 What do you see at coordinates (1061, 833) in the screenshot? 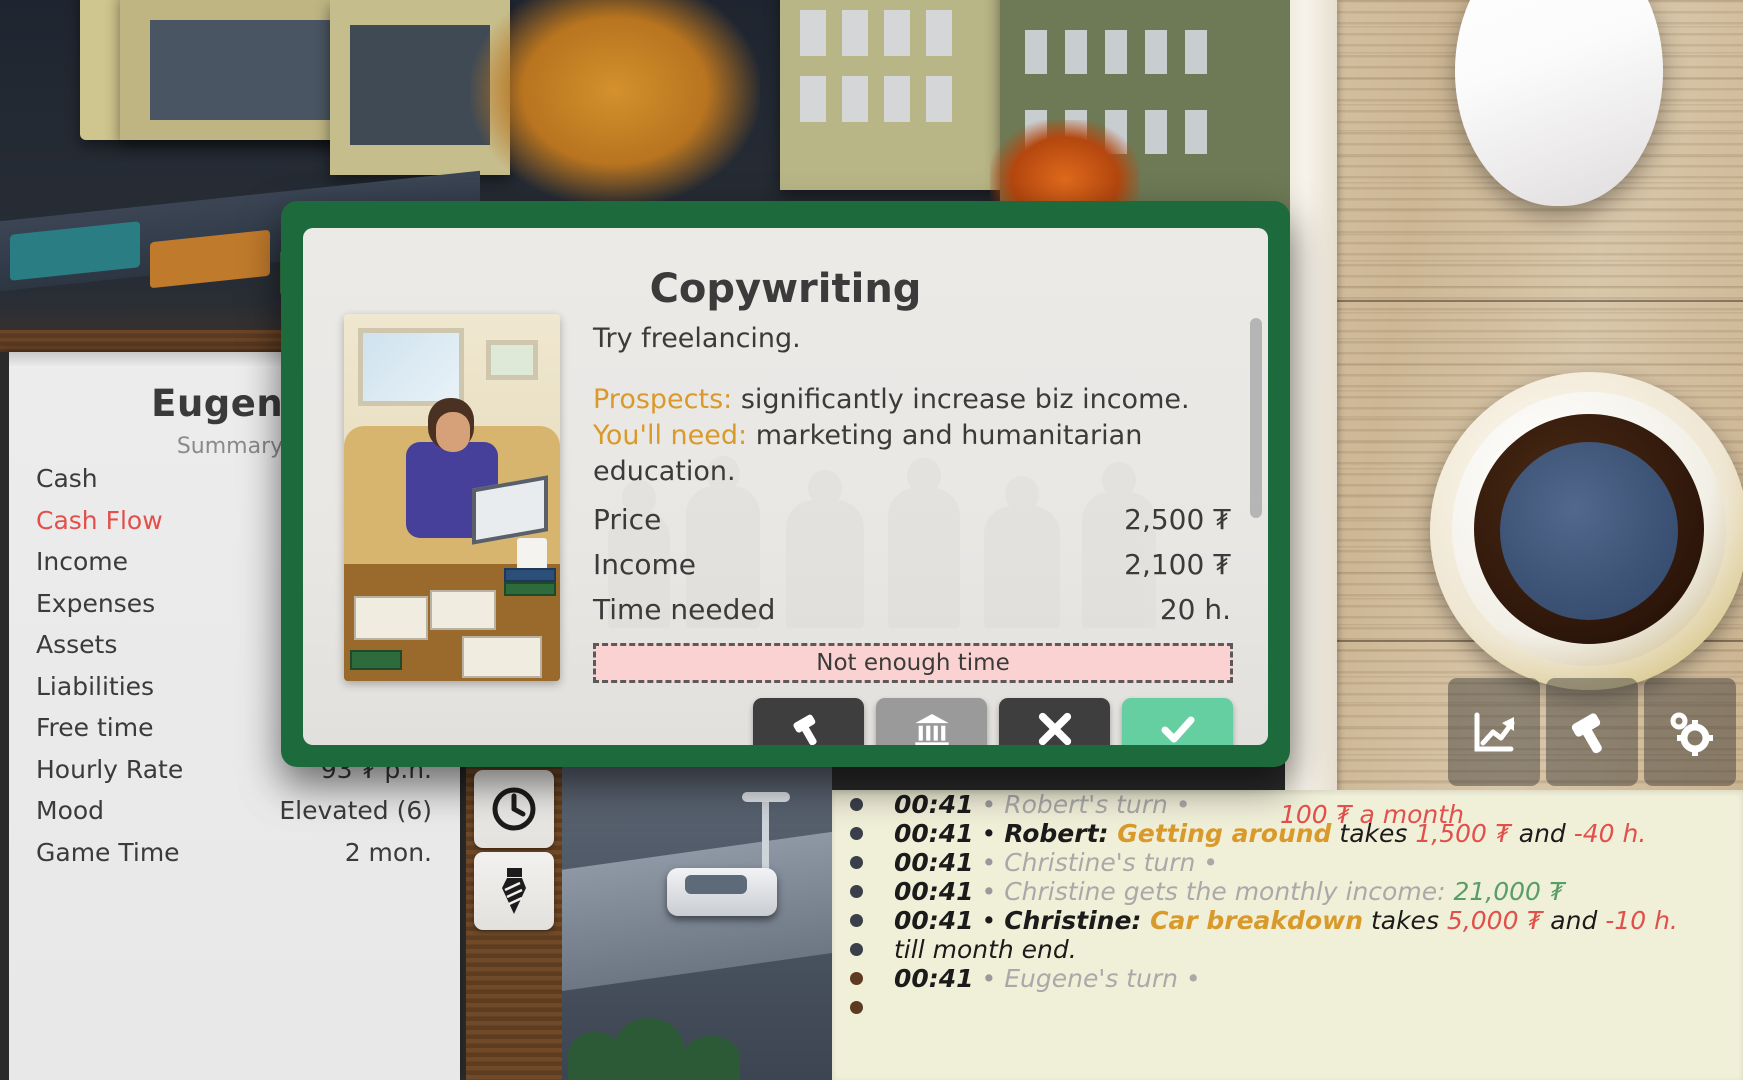
I see `log-segment: Robert:` at bounding box center [1061, 833].